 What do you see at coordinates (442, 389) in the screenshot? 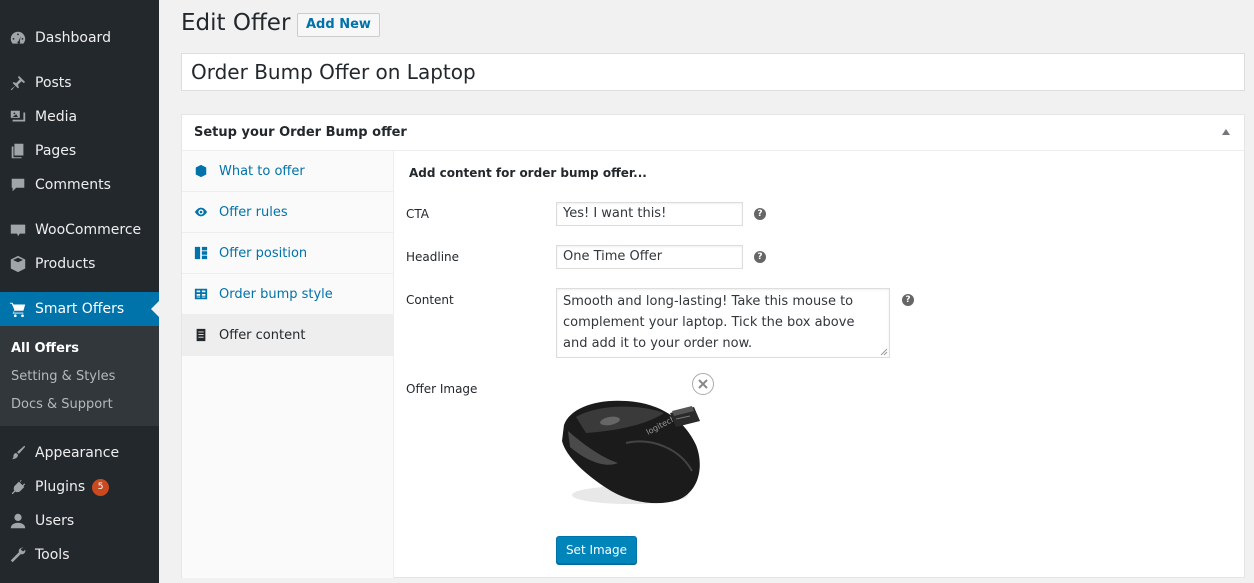
I see `offer-image-label: Offer Image` at bounding box center [442, 389].